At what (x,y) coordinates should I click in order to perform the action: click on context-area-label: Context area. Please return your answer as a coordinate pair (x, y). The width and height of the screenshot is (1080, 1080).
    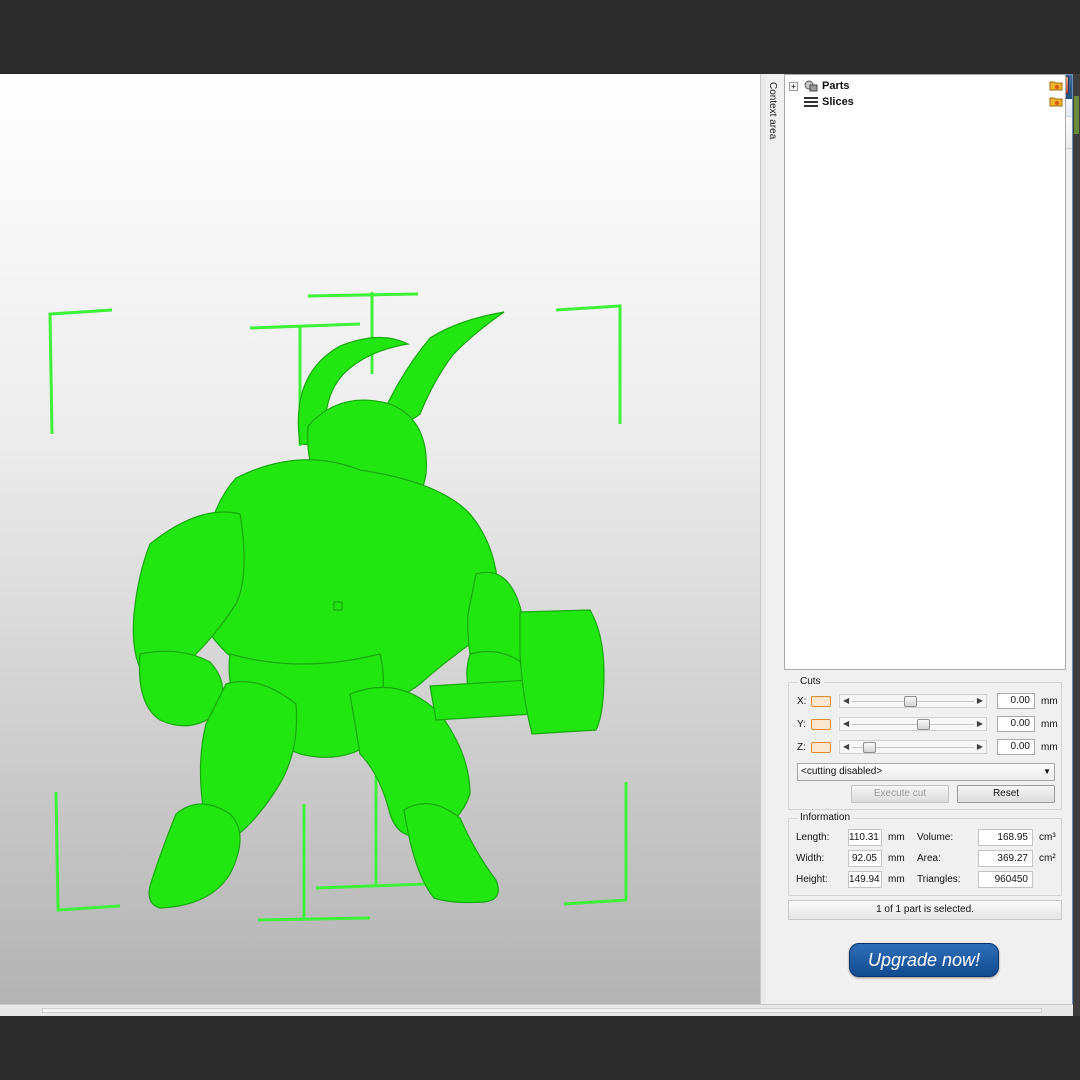
    Looking at the image, I should click on (772, 111).